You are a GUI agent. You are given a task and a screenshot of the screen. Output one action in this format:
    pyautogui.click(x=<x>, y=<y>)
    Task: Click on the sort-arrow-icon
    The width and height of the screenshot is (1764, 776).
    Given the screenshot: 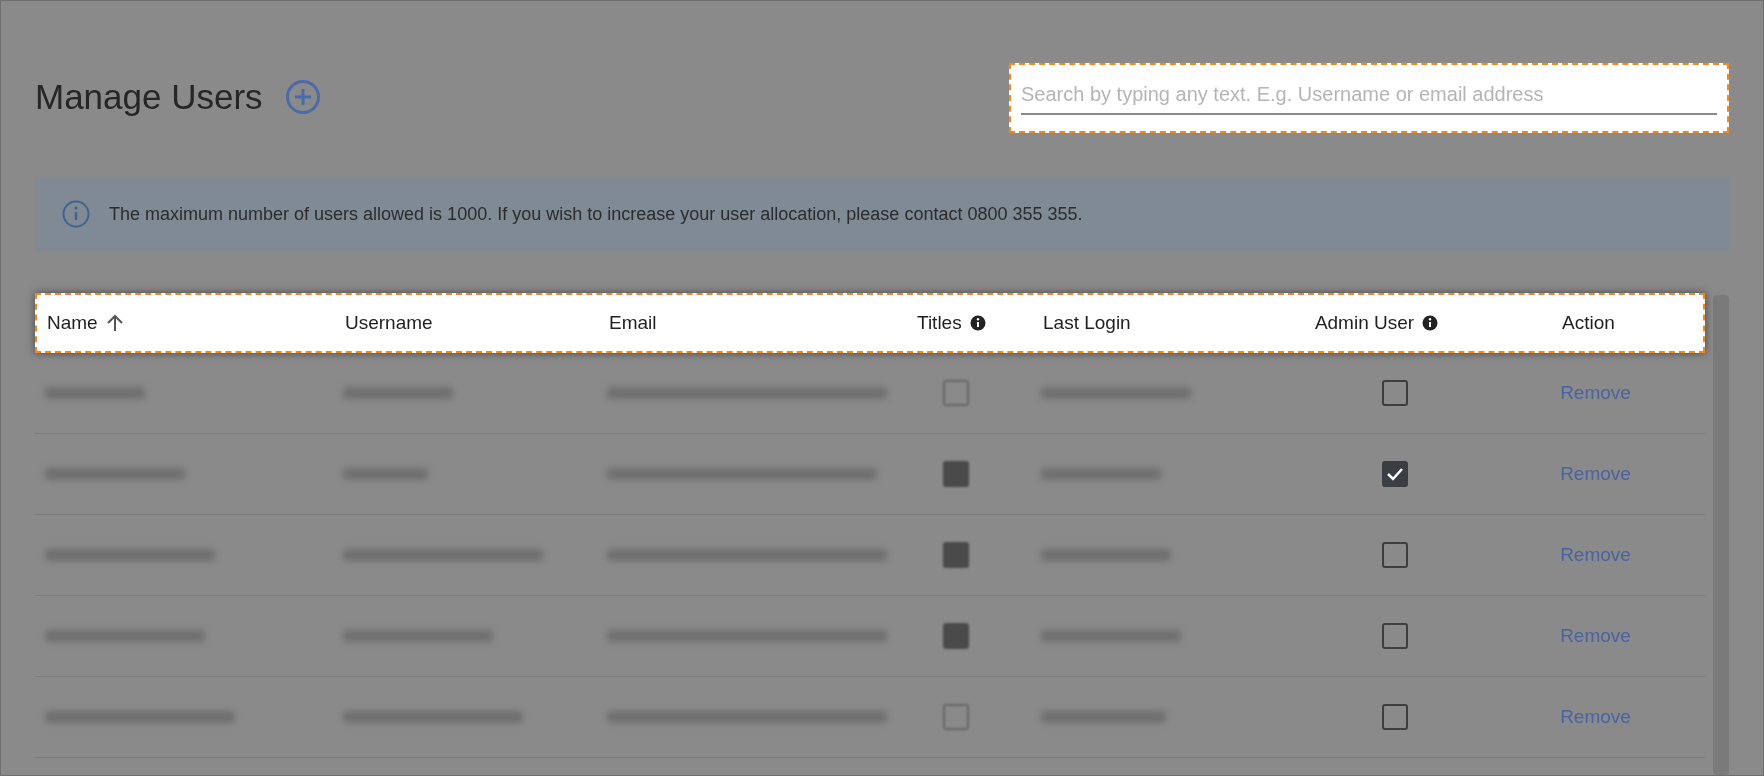 What is the action you would take?
    pyautogui.click(x=114, y=323)
    